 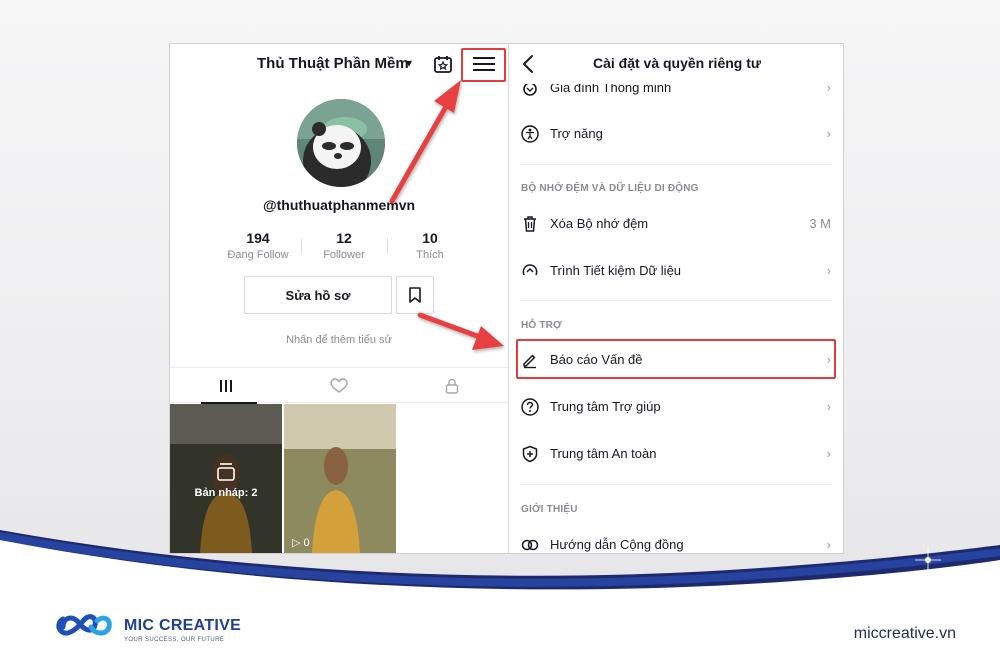 I want to click on bookmark-button, so click(x=415, y=295).